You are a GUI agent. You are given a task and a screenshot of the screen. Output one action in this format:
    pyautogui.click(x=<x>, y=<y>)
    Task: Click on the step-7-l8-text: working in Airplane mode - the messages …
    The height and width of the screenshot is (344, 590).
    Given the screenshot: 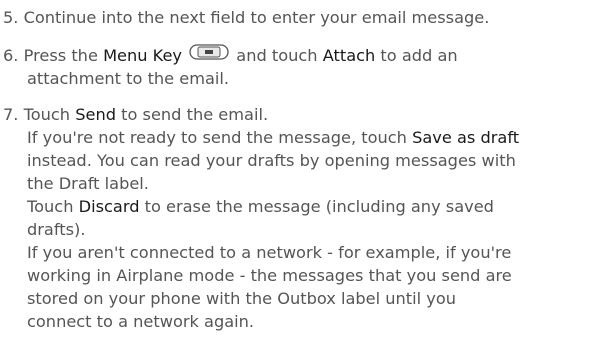 What is the action you would take?
    pyautogui.click(x=269, y=275)
    